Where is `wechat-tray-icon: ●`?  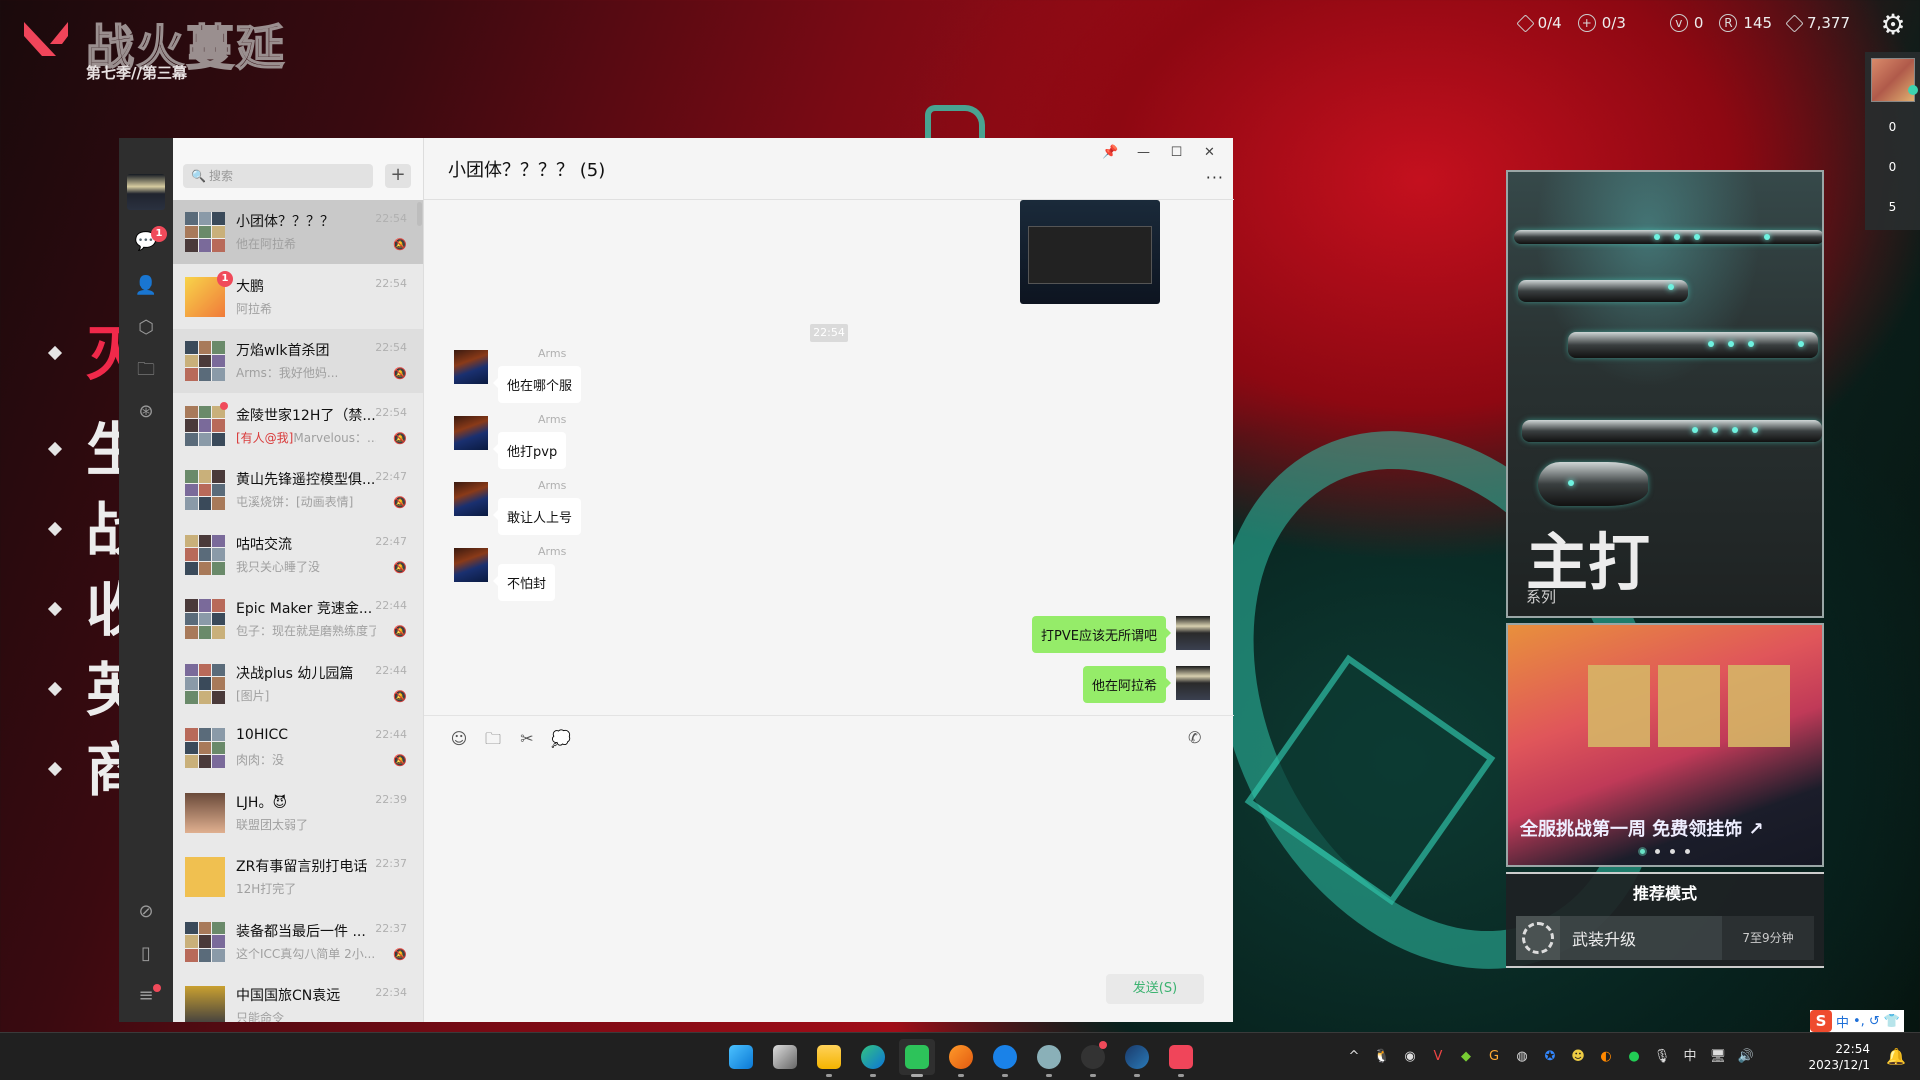 wechat-tray-icon: ● is located at coordinates (1634, 1057).